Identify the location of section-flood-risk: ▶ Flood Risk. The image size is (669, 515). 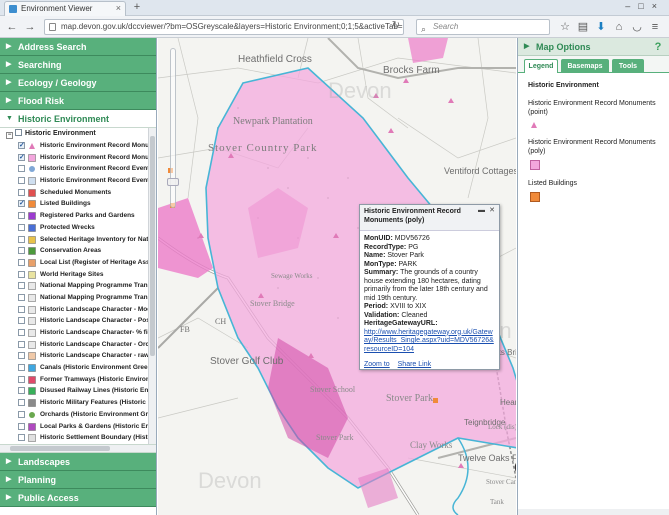
(78, 101).